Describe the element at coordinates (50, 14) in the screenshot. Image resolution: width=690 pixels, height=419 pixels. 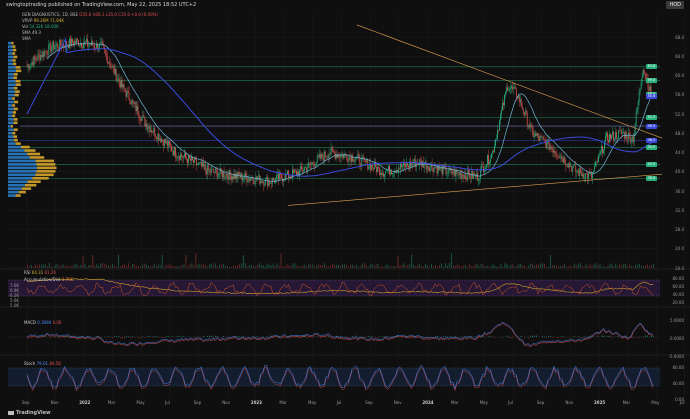
I see `symbol-info: GEN DIAGNOSTICS, 1D, BSE` at that location.